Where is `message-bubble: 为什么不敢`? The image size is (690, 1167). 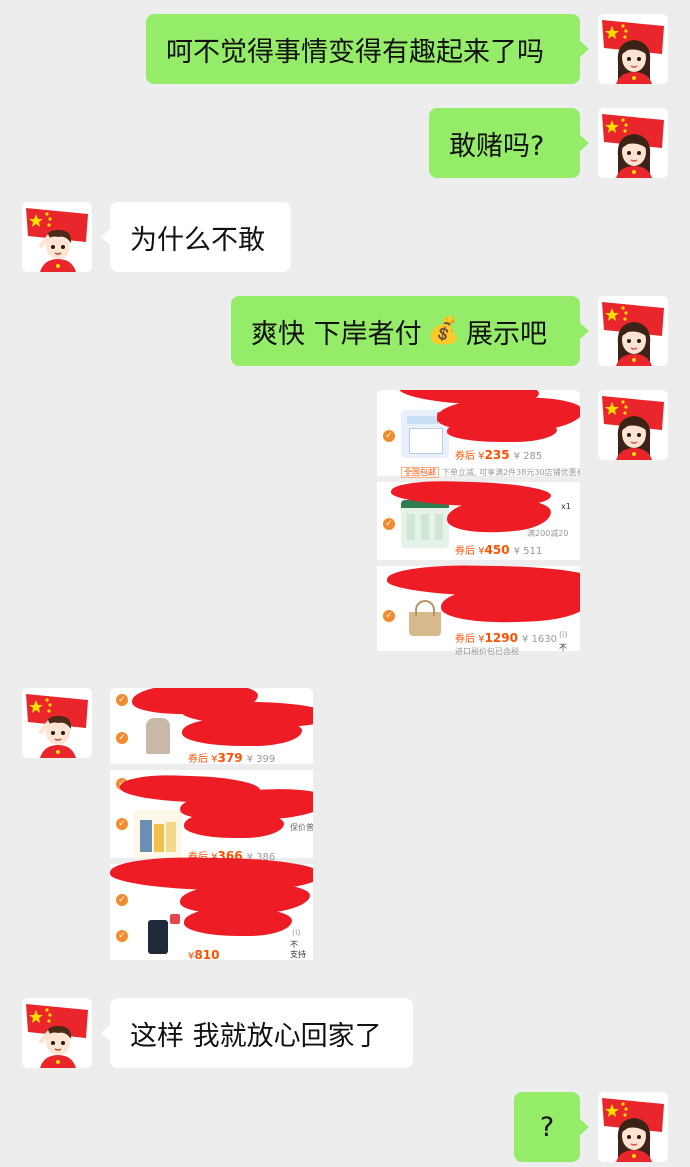 message-bubble: 为什么不敢 is located at coordinates (196, 237).